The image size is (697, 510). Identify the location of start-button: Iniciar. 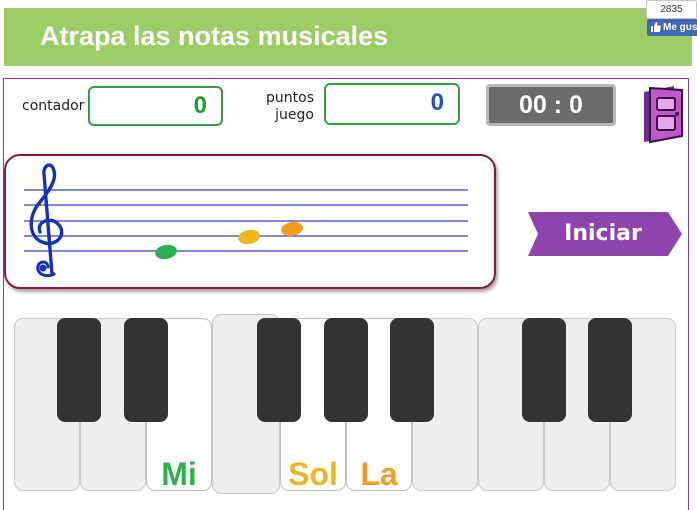
(605, 234).